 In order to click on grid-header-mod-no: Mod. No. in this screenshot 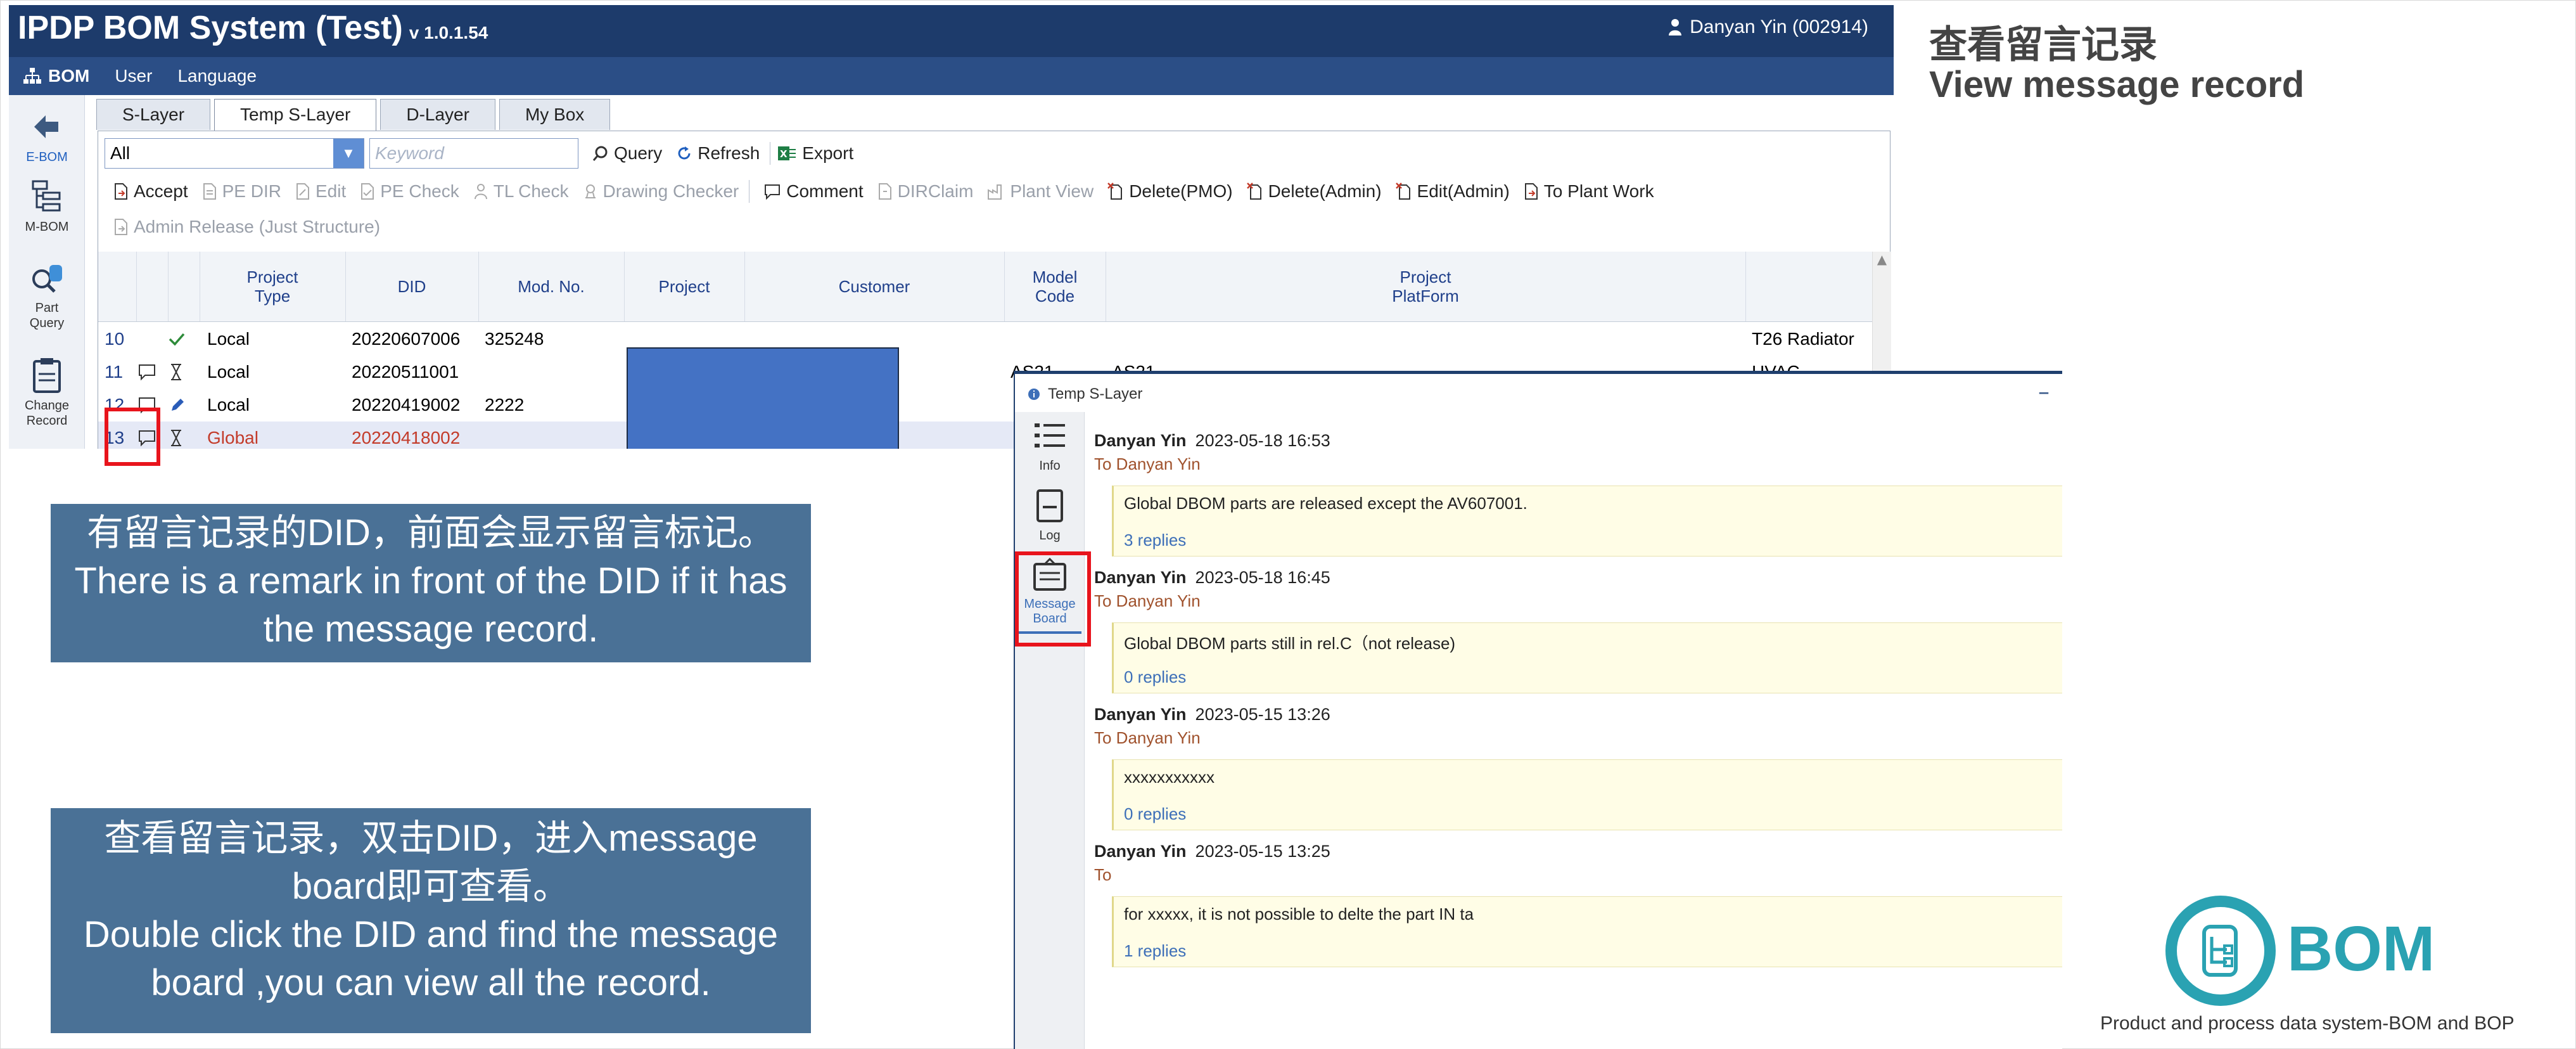, I will do `click(552, 286)`.